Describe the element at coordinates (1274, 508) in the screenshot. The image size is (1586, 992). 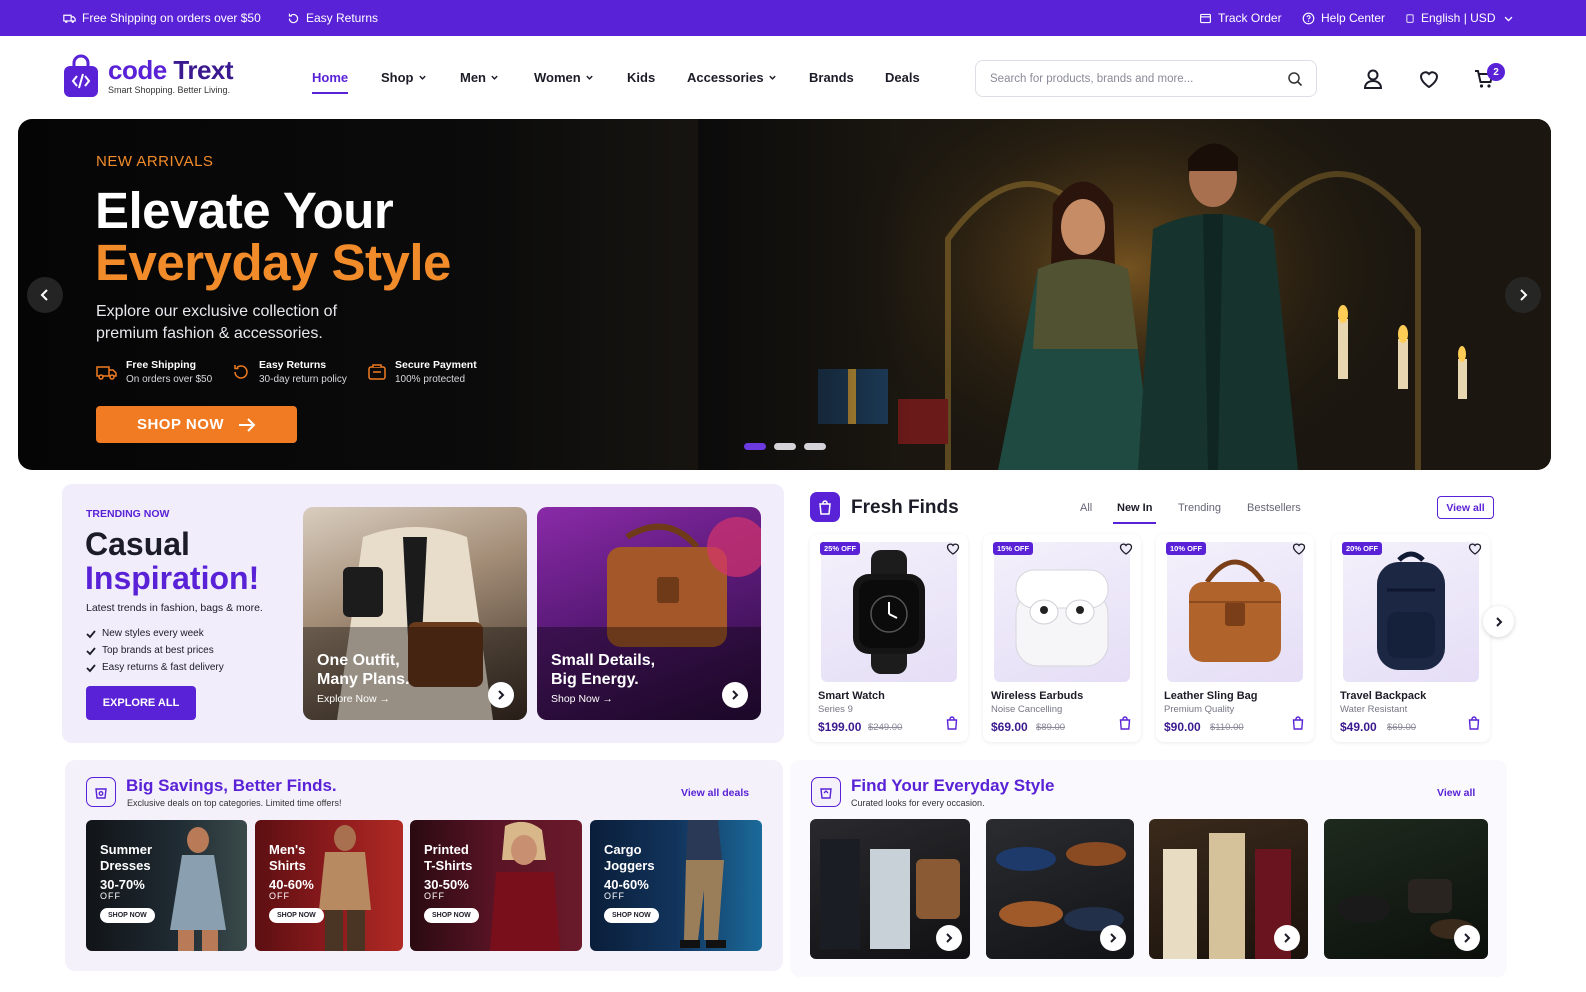
I see `tab-bestsellers: Bestsellers` at that location.